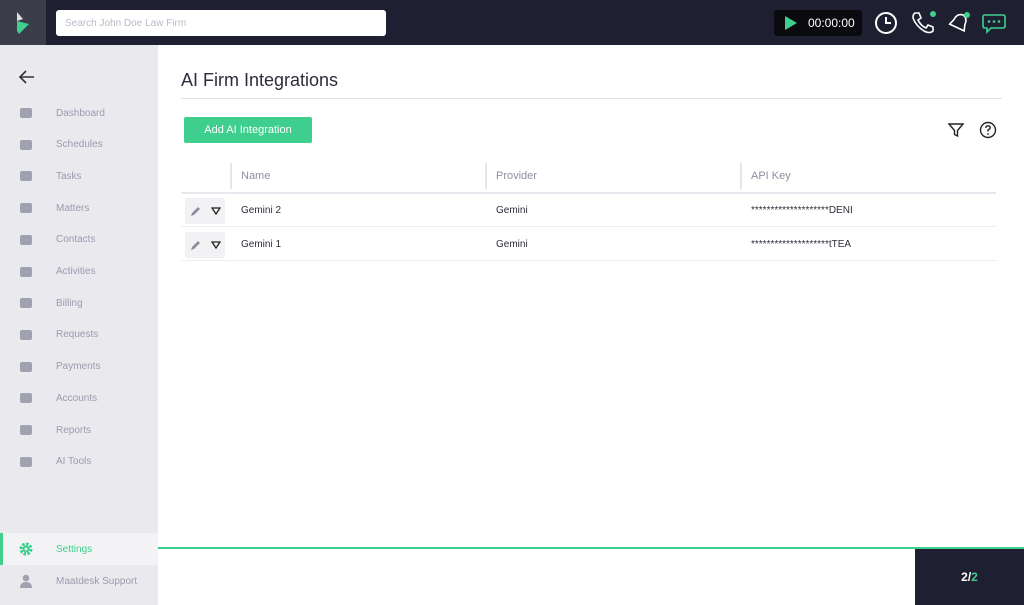 Image resolution: width=1024 pixels, height=605 pixels. Describe the element at coordinates (831, 23) in the screenshot. I see `timer-value: 00:00:00` at that location.